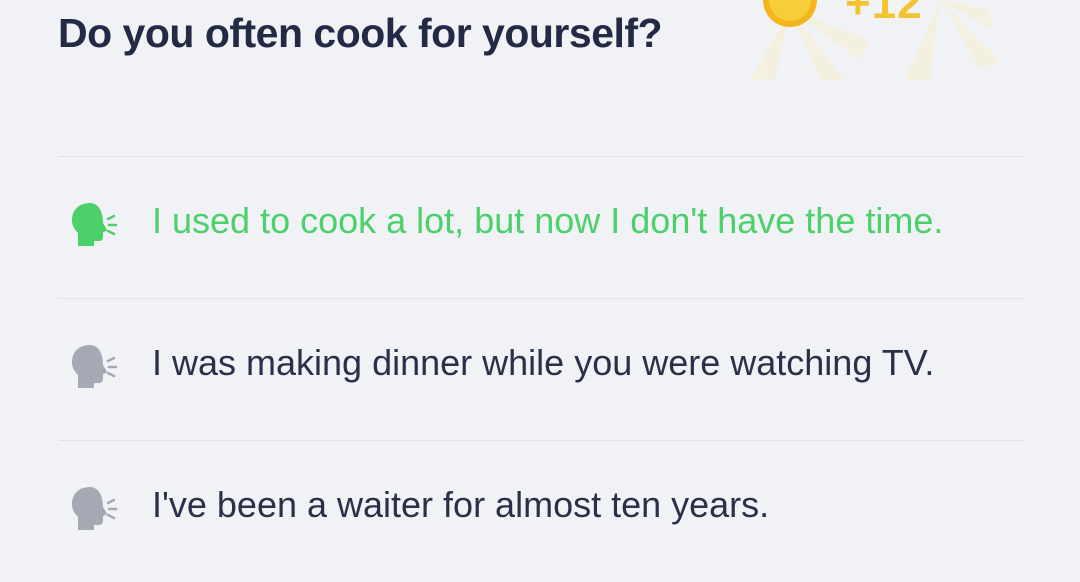 This screenshot has height=582, width=1080. Describe the element at coordinates (790, 13) in the screenshot. I see `sun-coin-icon` at that location.